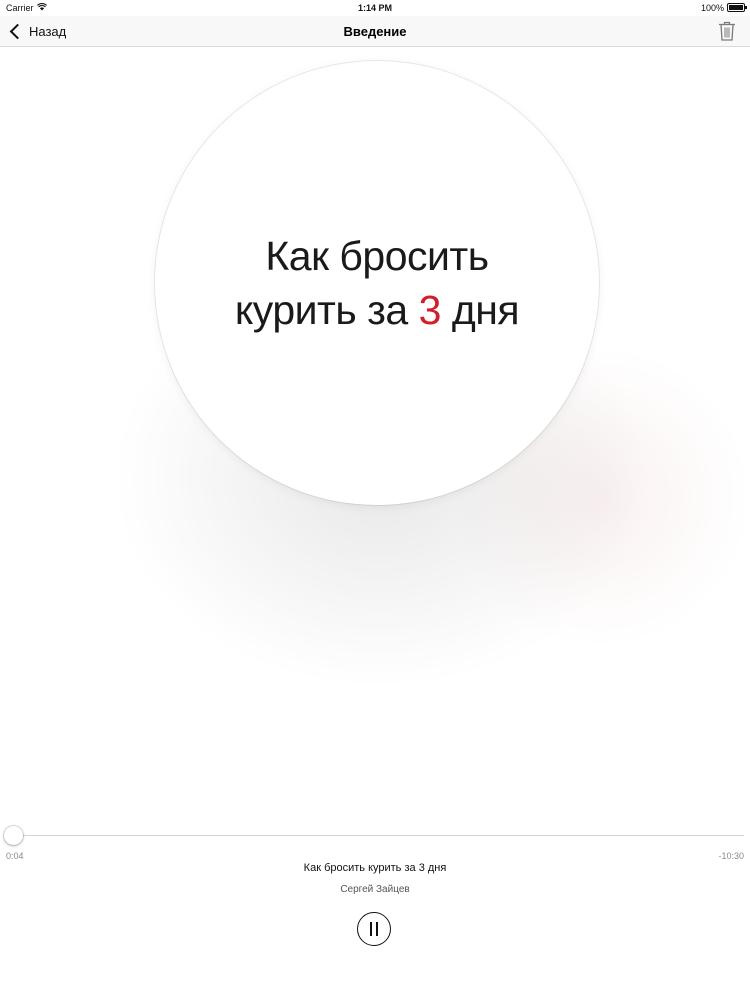 This screenshot has height=1000, width=750. I want to click on track-title: Как бросить курить за 3 дня, so click(375, 868).